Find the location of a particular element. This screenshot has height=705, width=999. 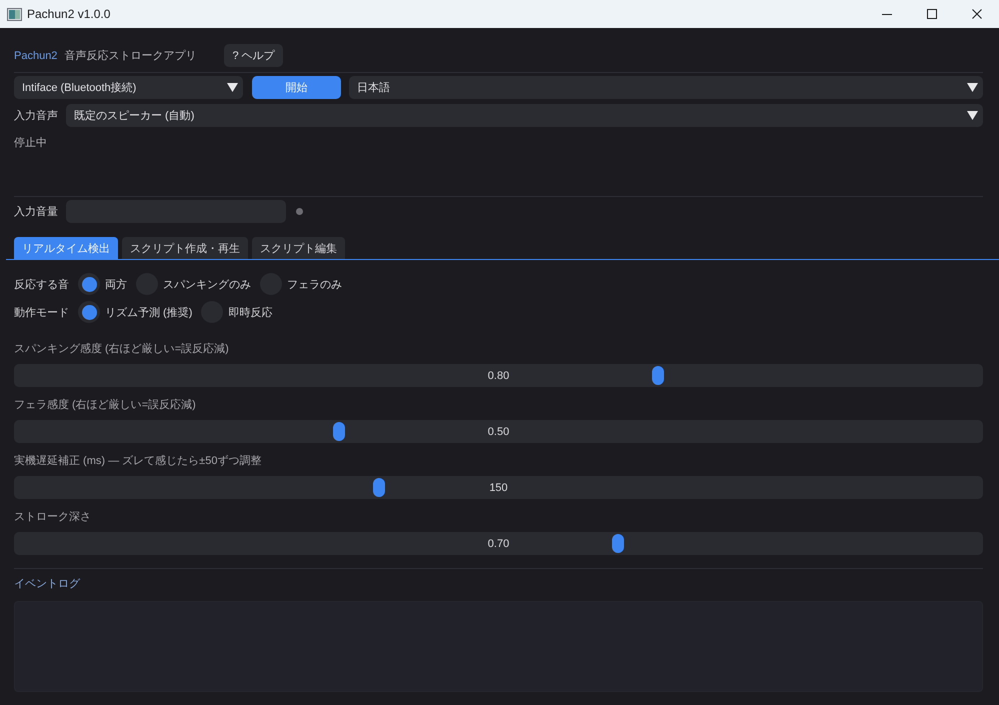

maximize-icon is located at coordinates (931, 14).